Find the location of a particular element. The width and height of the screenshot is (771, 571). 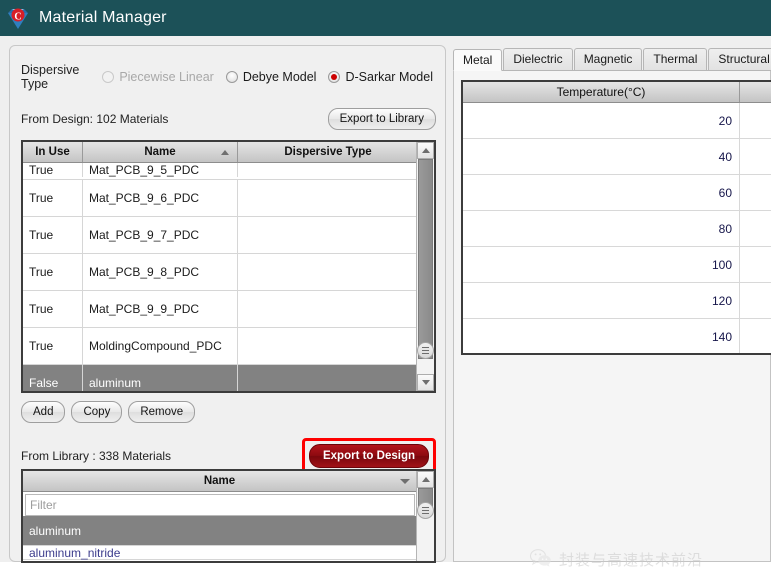

tab-thermal: Thermal is located at coordinates (675, 59).